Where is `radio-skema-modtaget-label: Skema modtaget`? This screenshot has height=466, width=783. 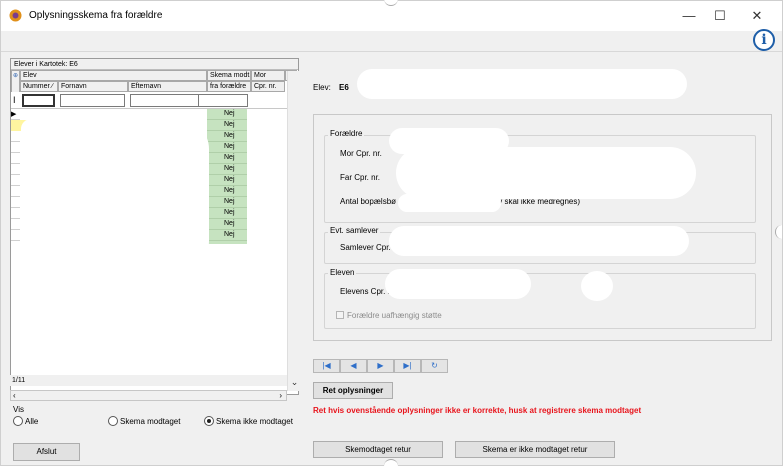 radio-skema-modtaget-label: Skema modtaget is located at coordinates (150, 421).